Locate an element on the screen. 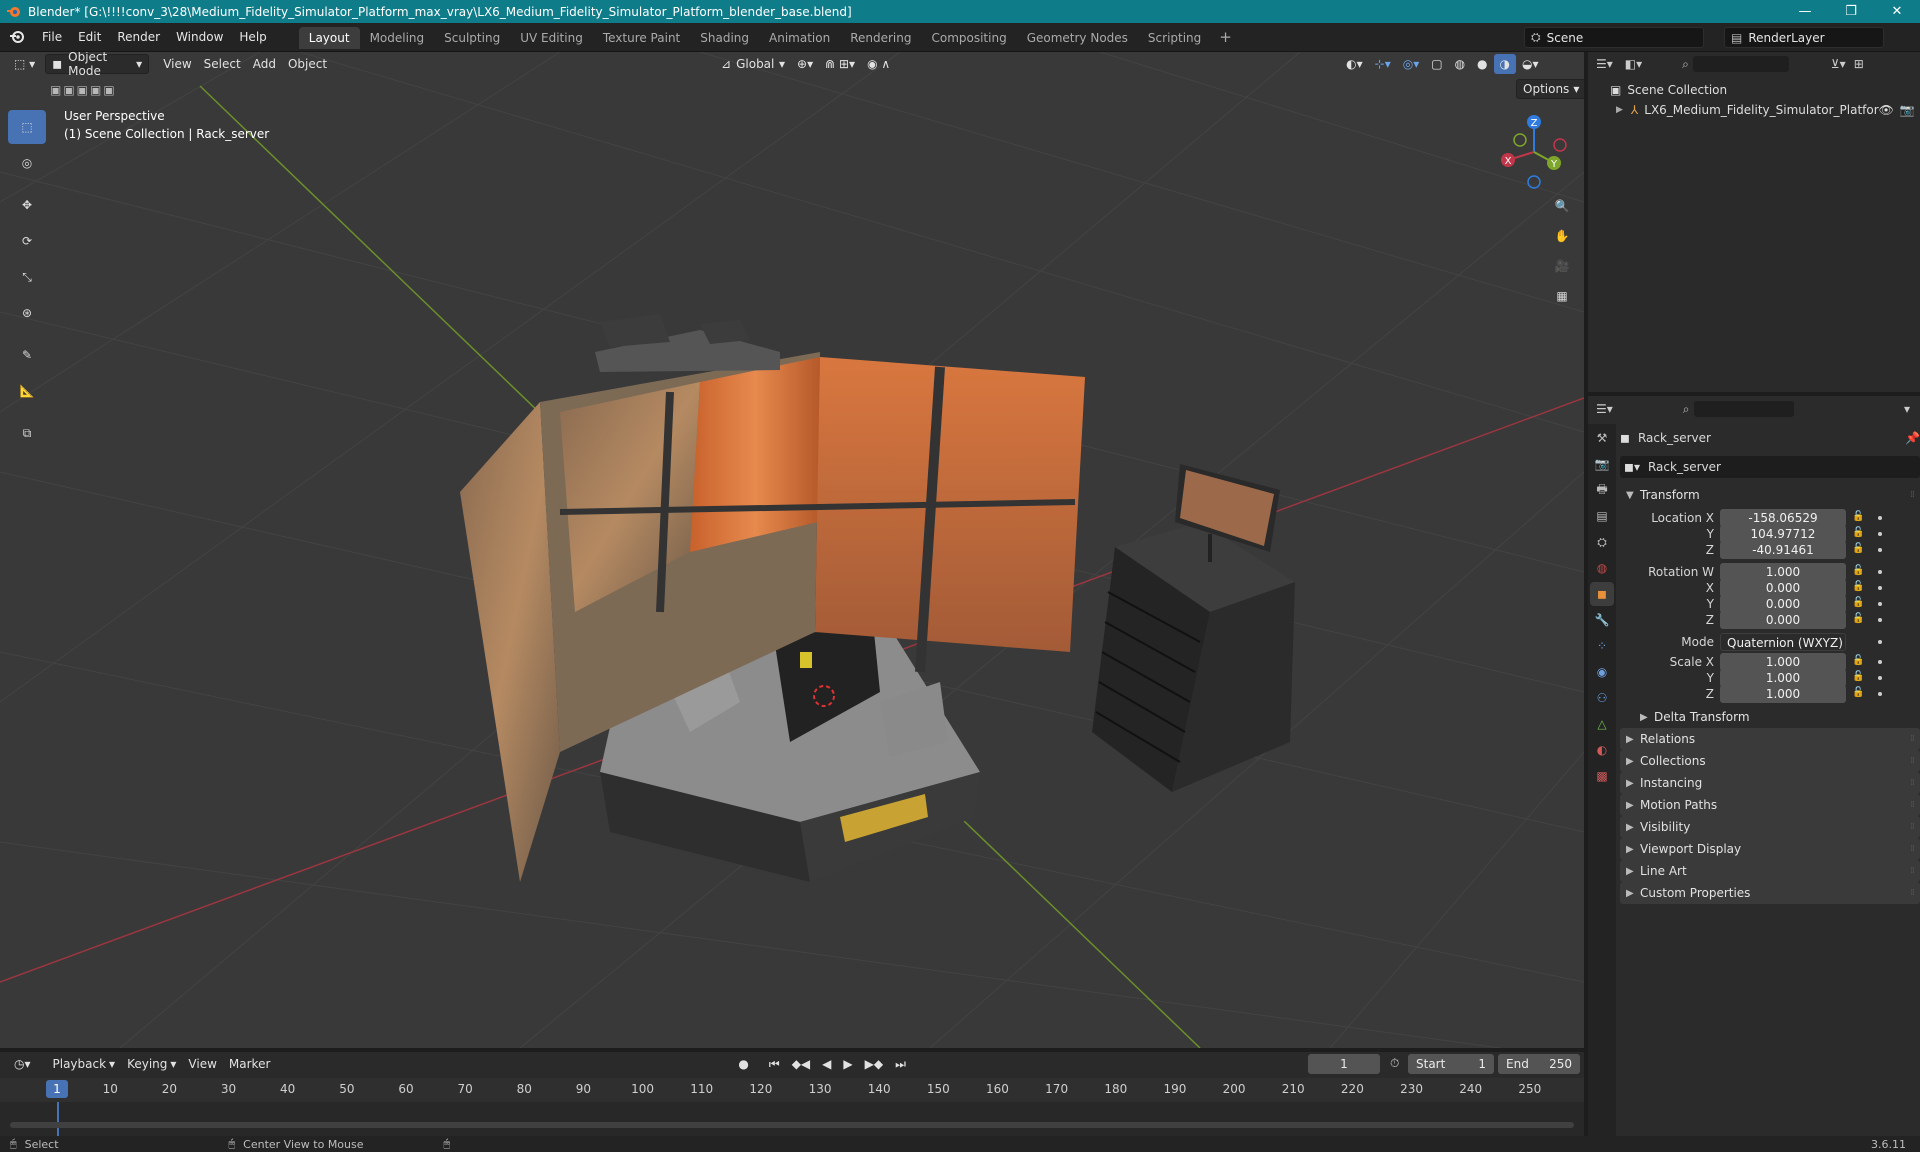 This screenshot has width=1920, height=1152. object-name-field: ◼▾ Rack_server is located at coordinates (1770, 467).